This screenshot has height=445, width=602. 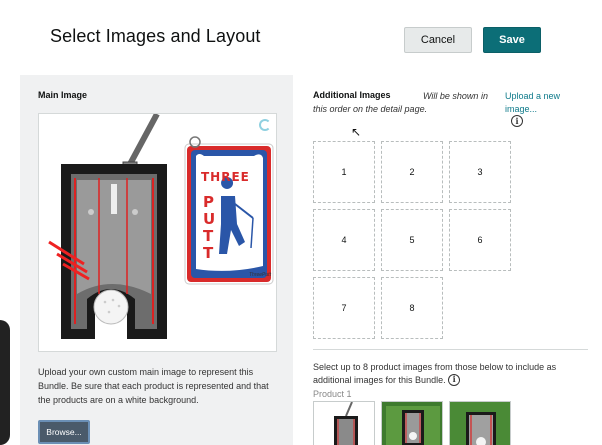 What do you see at coordinates (438, 40) in the screenshot?
I see `cancel-button: Cancel` at bounding box center [438, 40].